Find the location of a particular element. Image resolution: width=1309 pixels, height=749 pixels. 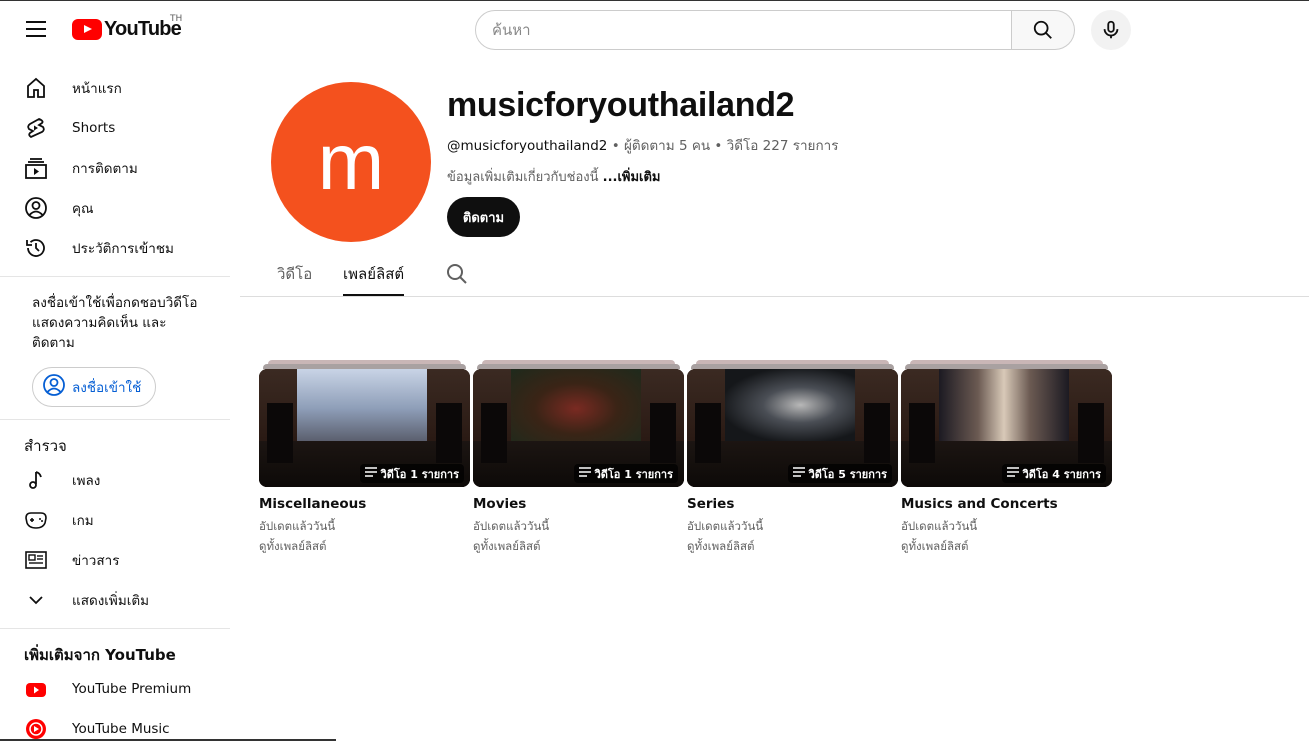

sidebar-item-label: การติดตาม is located at coordinates (105, 169).